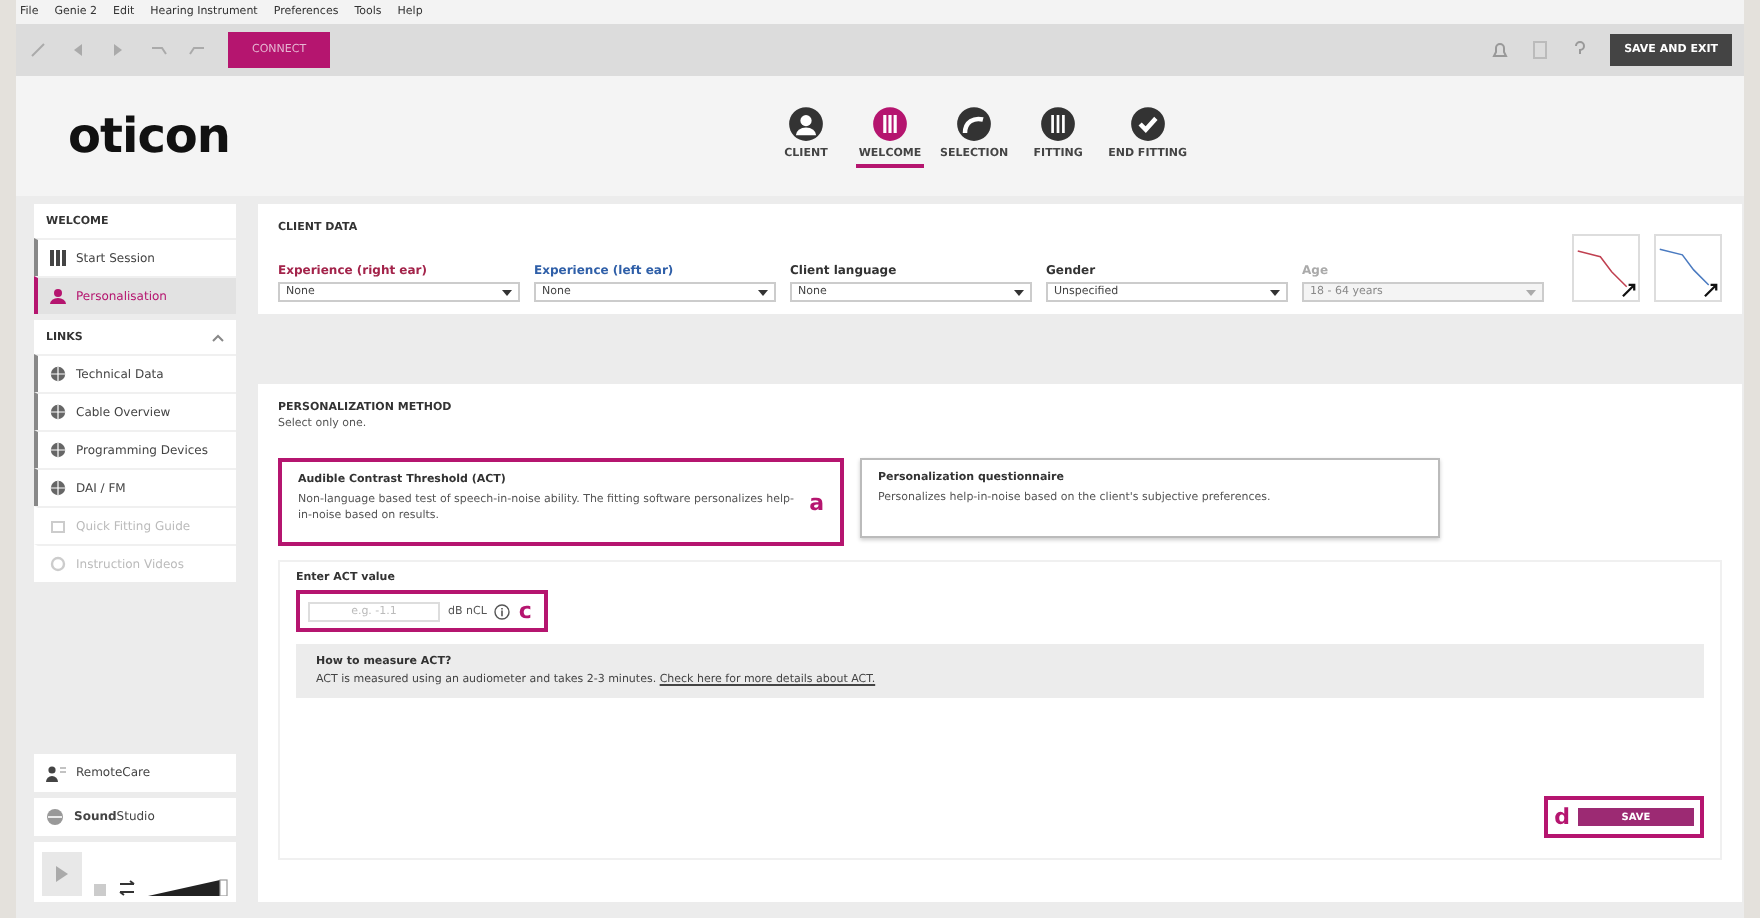  I want to click on play-button, so click(62, 874).